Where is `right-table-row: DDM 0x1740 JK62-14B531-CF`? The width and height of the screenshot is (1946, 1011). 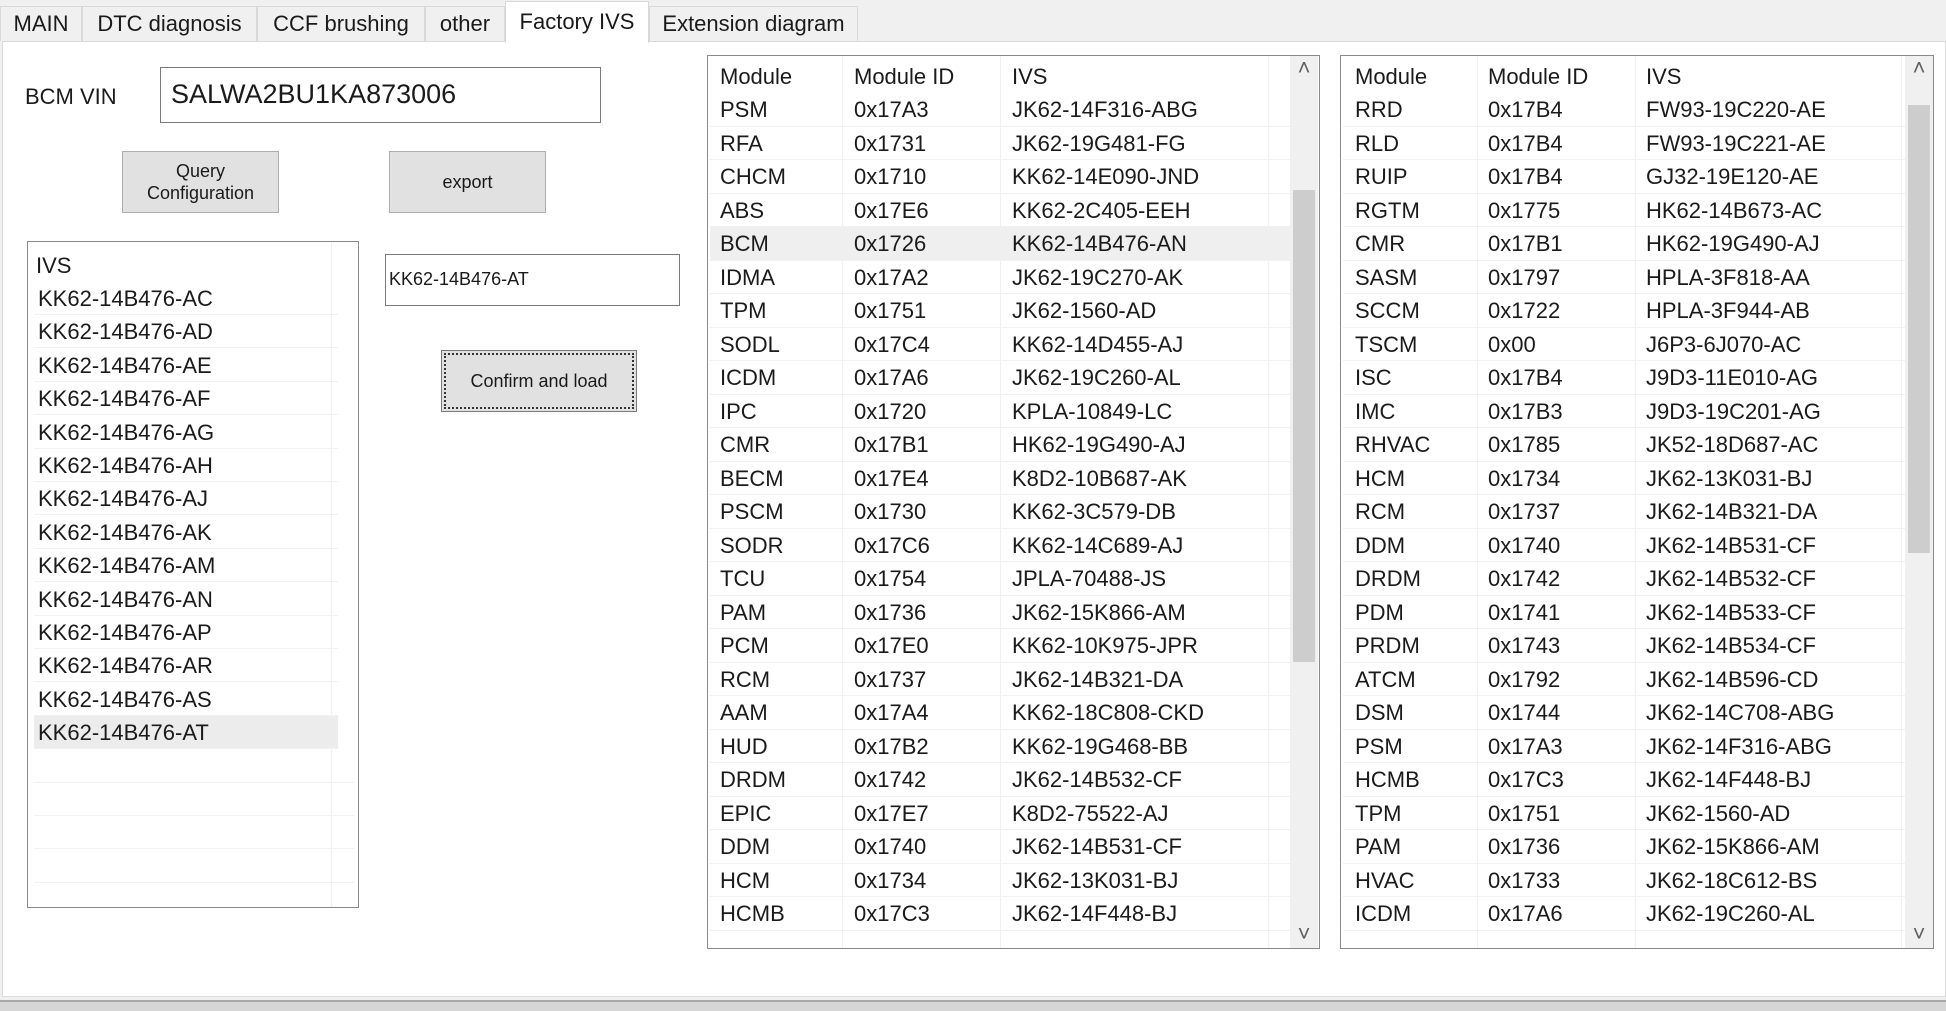
right-table-row: DDM 0x1740 JK62-14B531-CF is located at coordinates (1624, 545).